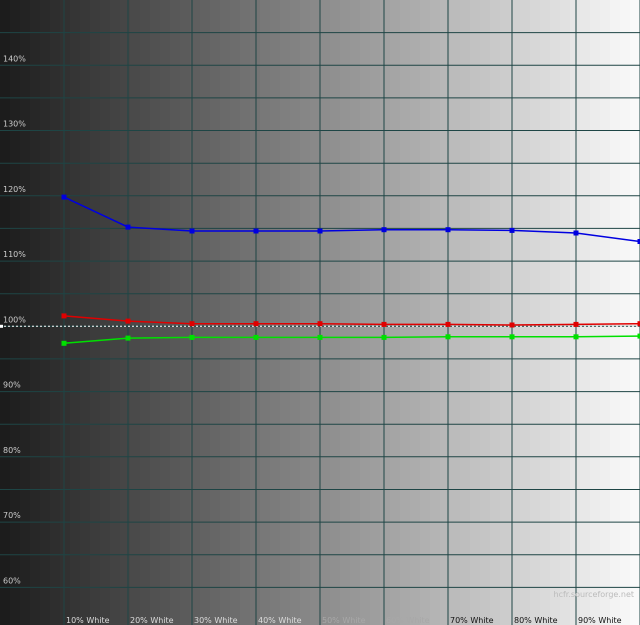  What do you see at coordinates (14, 319) in the screenshot?
I see `y-tick-label: 100%` at bounding box center [14, 319].